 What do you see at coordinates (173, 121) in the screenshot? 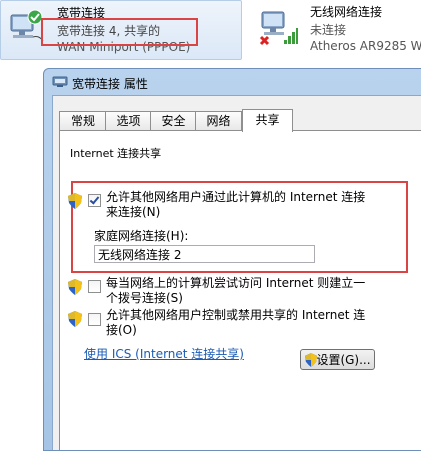
I see `tab-security: 安全` at bounding box center [173, 121].